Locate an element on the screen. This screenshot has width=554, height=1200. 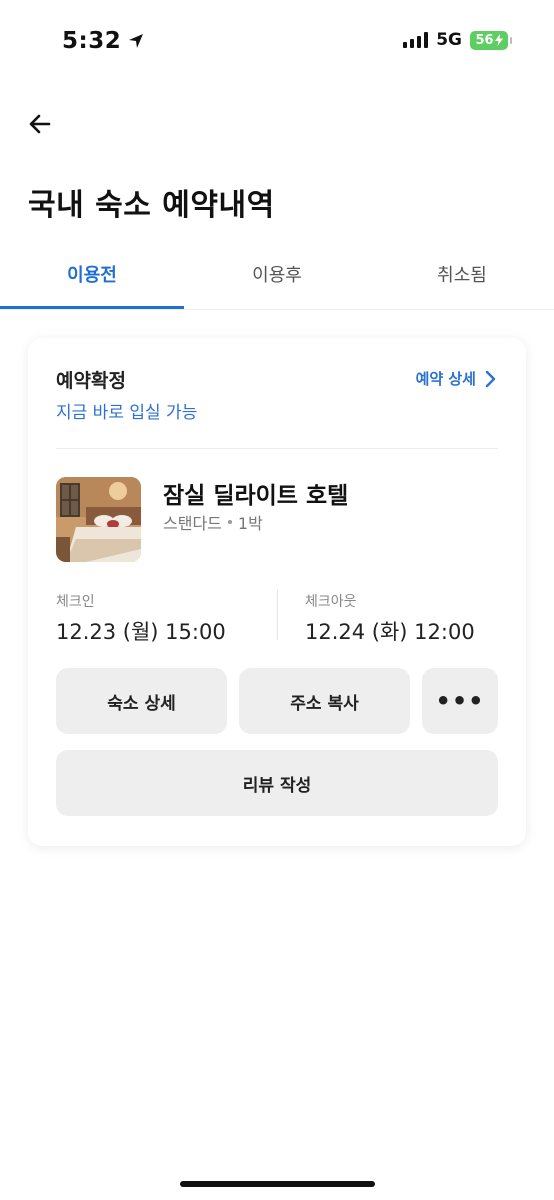
tab-after-use: 이용후 is located at coordinates (277, 274).